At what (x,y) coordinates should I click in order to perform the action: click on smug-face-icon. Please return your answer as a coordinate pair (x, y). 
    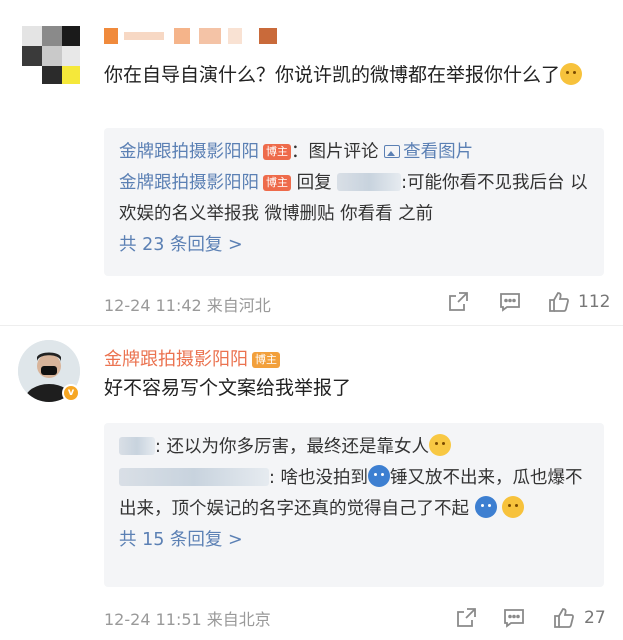
    Looking at the image, I should click on (439, 445).